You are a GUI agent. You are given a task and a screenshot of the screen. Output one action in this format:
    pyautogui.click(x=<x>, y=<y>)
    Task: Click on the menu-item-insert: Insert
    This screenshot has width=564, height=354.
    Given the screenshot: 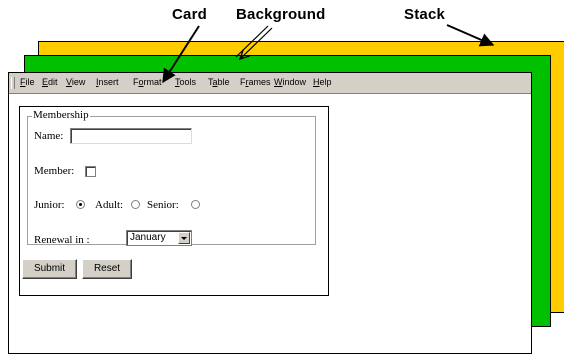 What is the action you would take?
    pyautogui.click(x=107, y=82)
    